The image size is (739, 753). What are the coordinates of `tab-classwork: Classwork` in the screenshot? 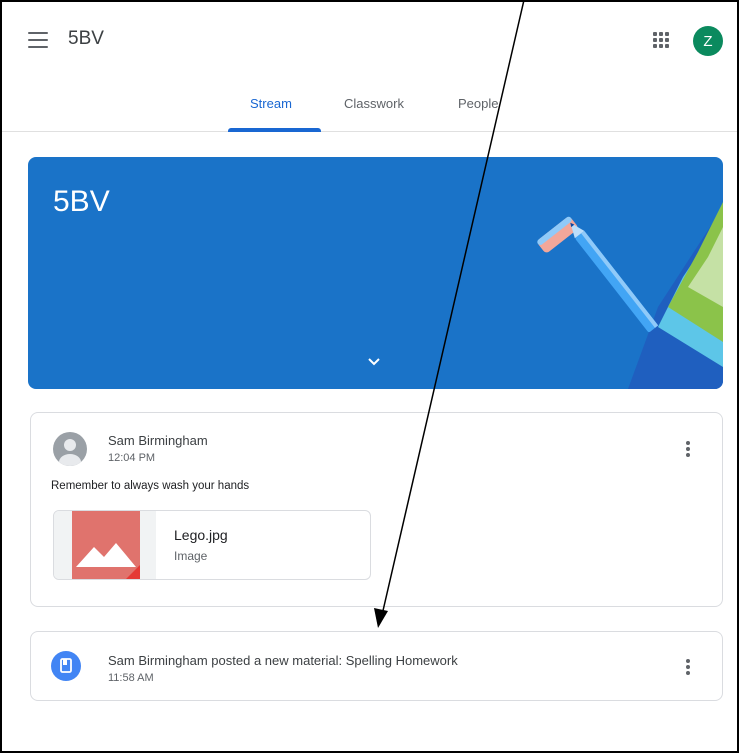 It's located at (374, 103).